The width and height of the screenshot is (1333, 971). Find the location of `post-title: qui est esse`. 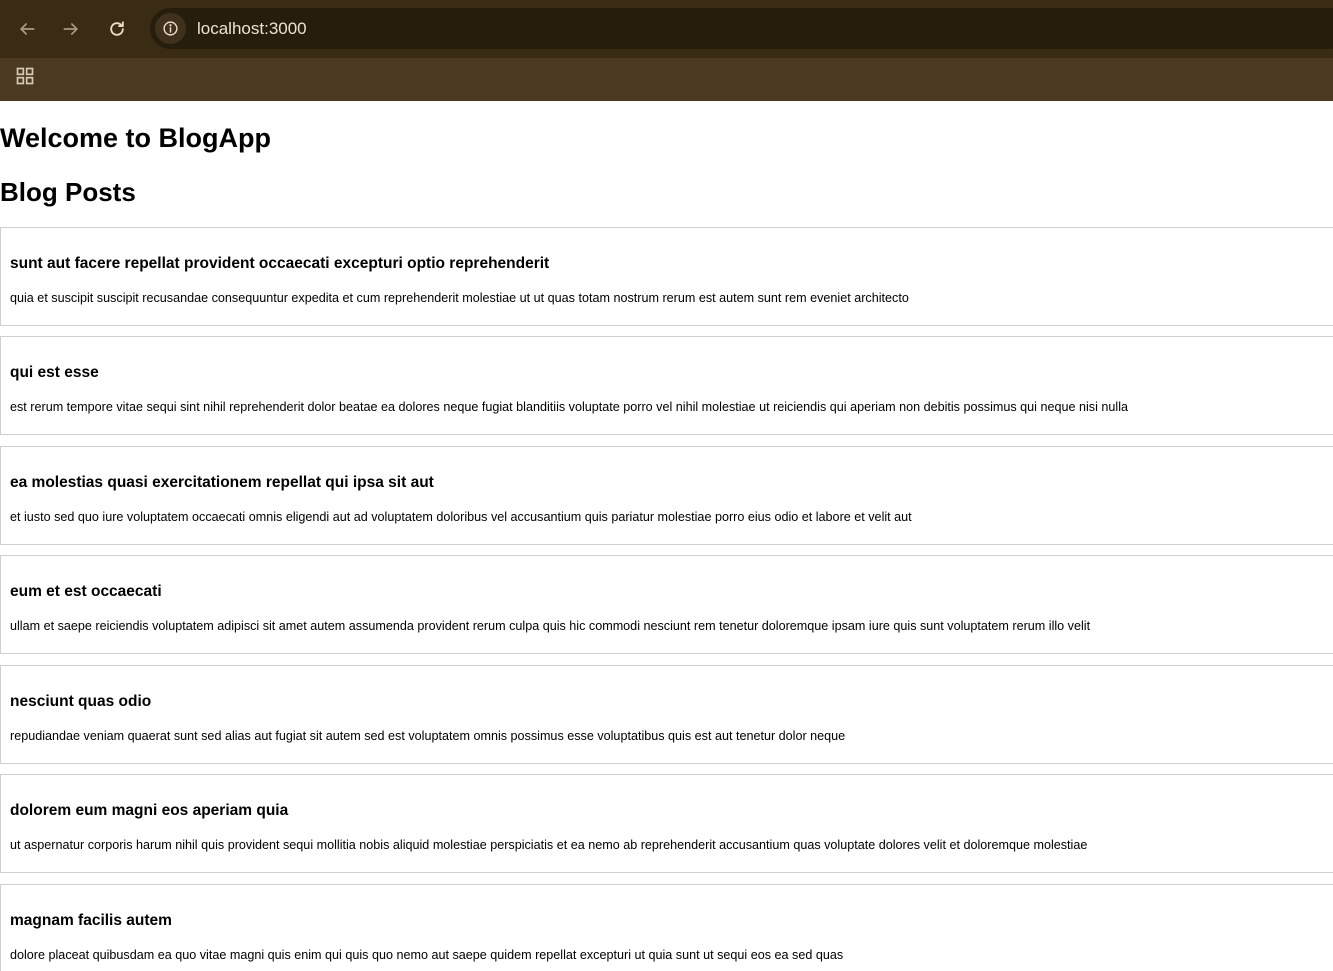

post-title: qui est esse is located at coordinates (54, 372).